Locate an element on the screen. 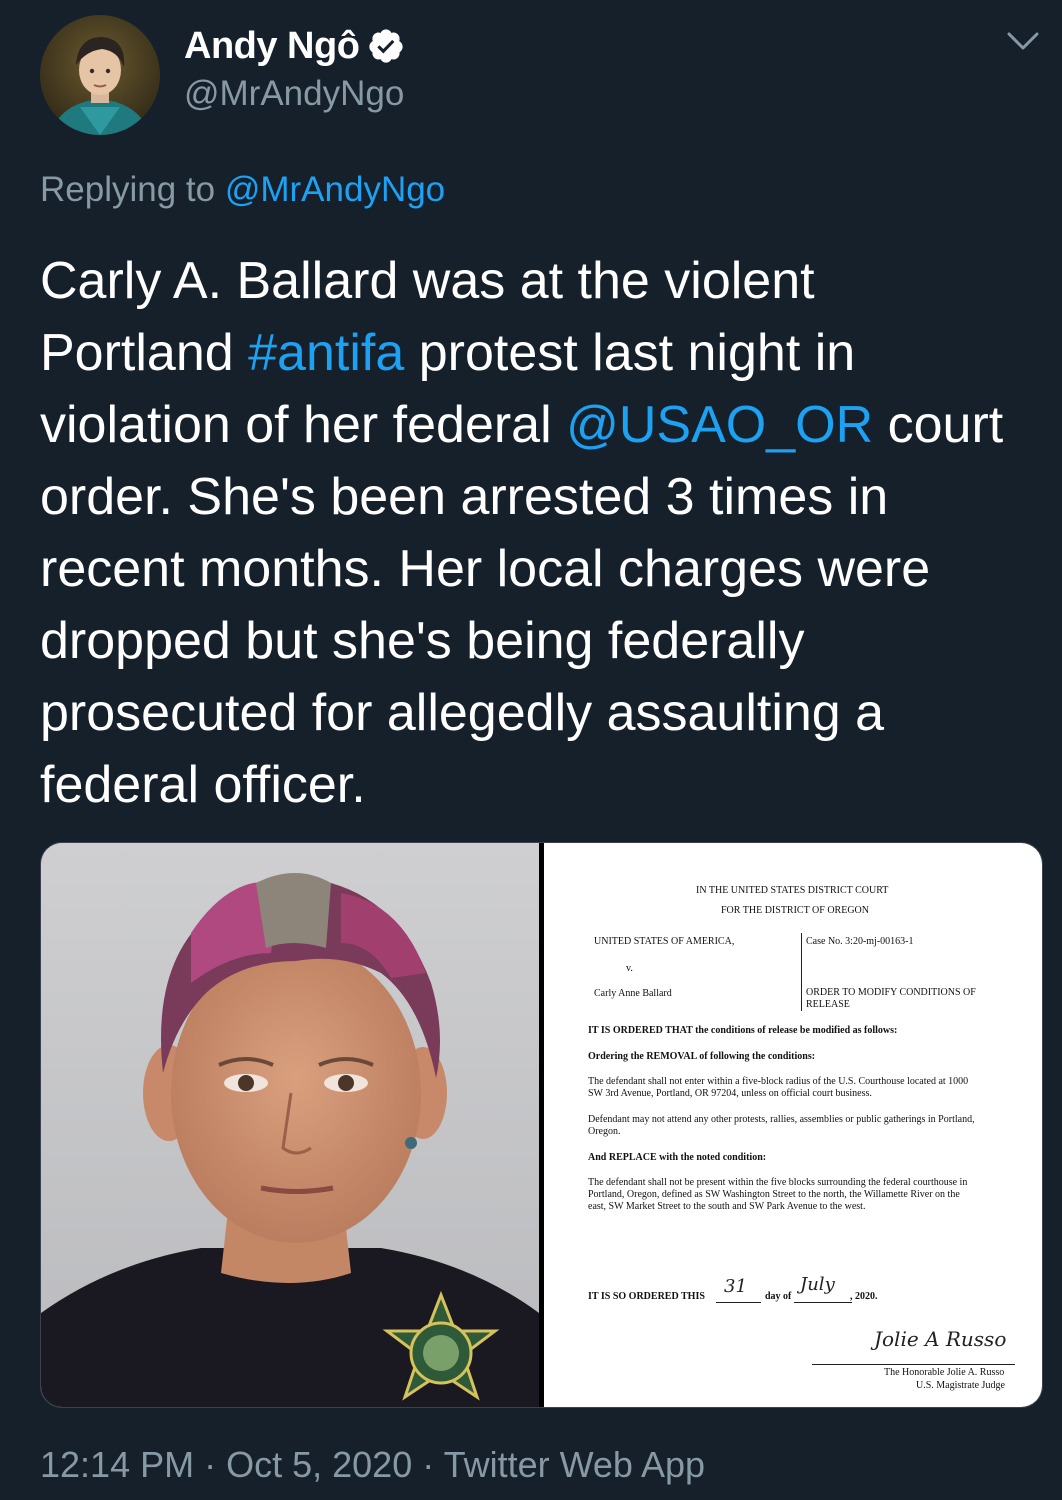 The image size is (1062, 1500). doc-day-handwritten: 31 is located at coordinates (735, 1286).